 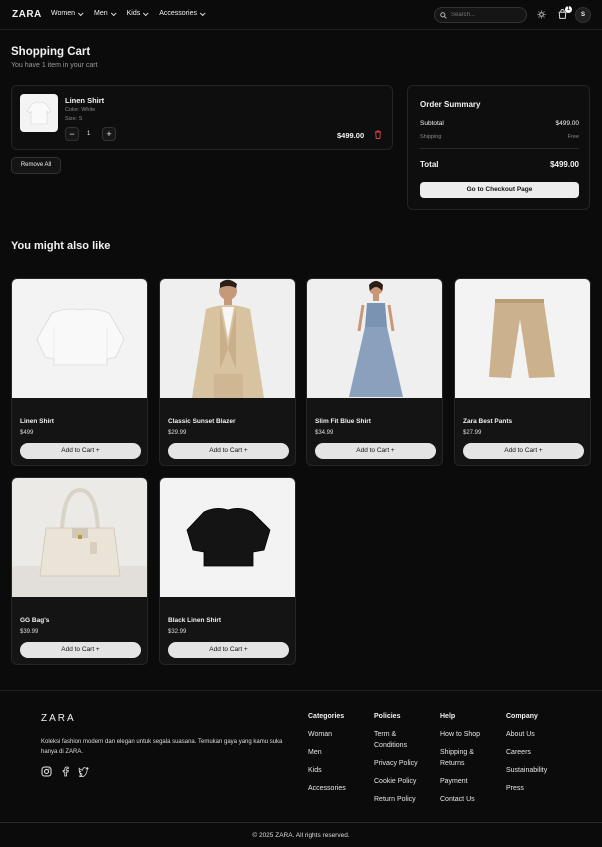 What do you see at coordinates (499, 137) in the screenshot?
I see `shipping-row: Shipping Free` at bounding box center [499, 137].